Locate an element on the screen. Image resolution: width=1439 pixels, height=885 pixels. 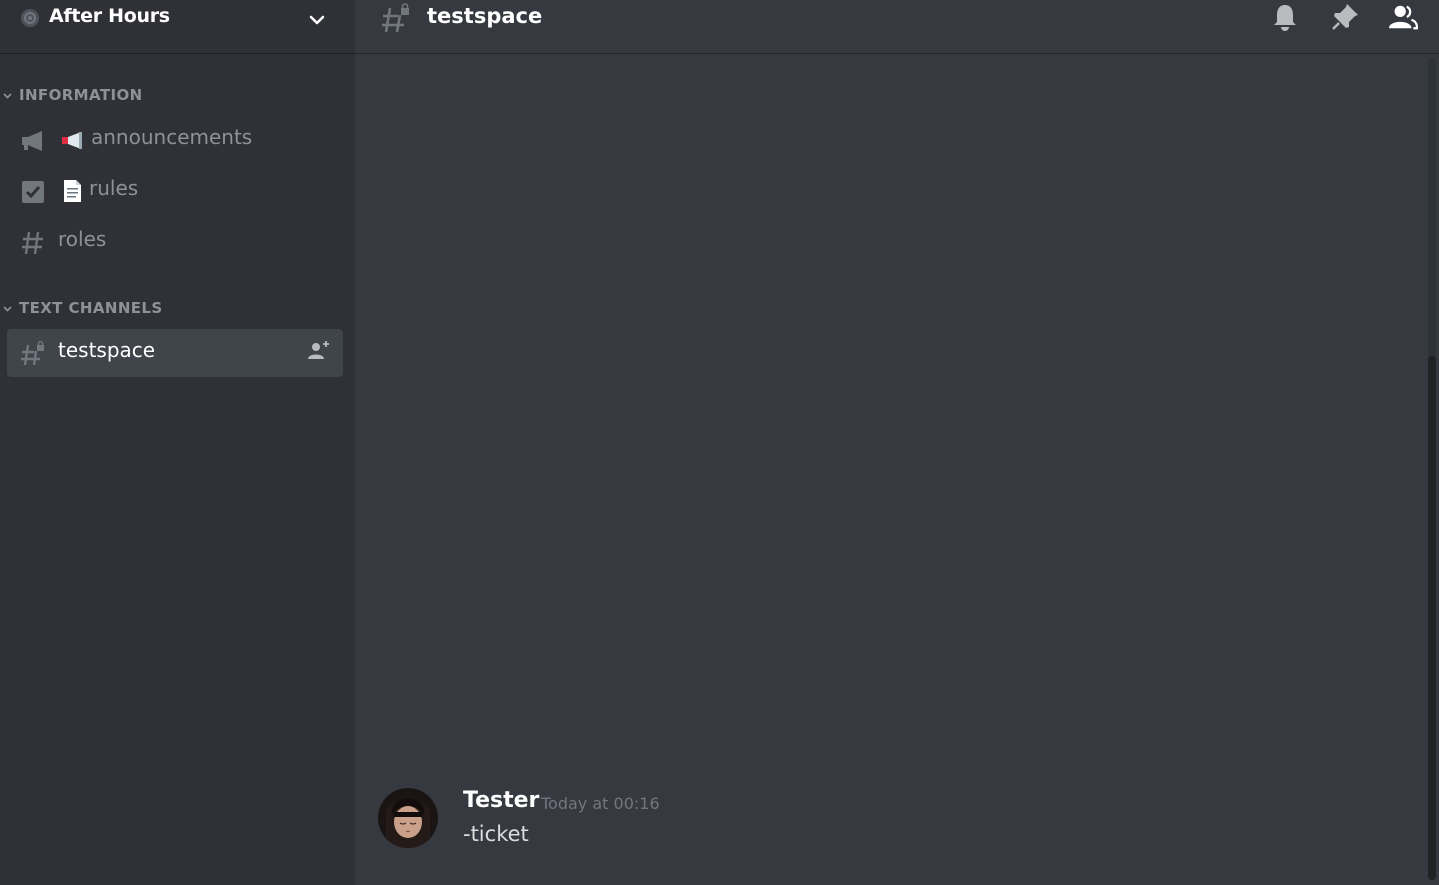
channel-label: roles is located at coordinates (82, 239).